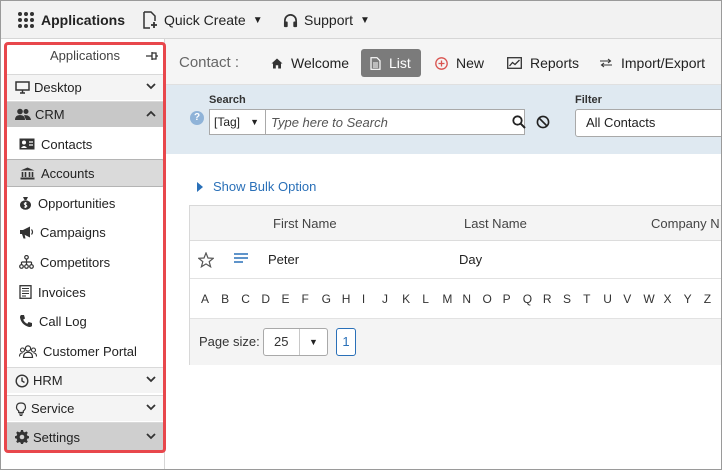 This screenshot has width=722, height=470. I want to click on caret-right-icon, so click(200, 186).